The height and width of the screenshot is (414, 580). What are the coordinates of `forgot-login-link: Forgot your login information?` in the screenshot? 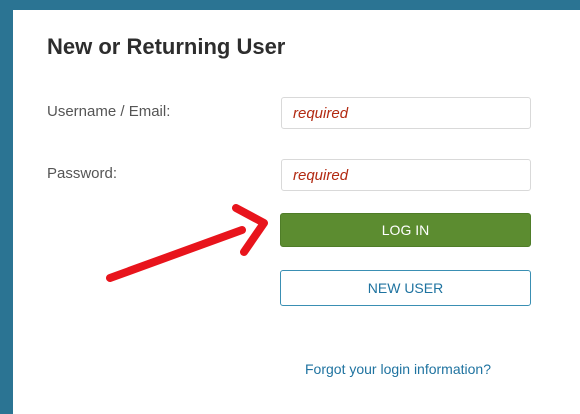 It's located at (398, 369).